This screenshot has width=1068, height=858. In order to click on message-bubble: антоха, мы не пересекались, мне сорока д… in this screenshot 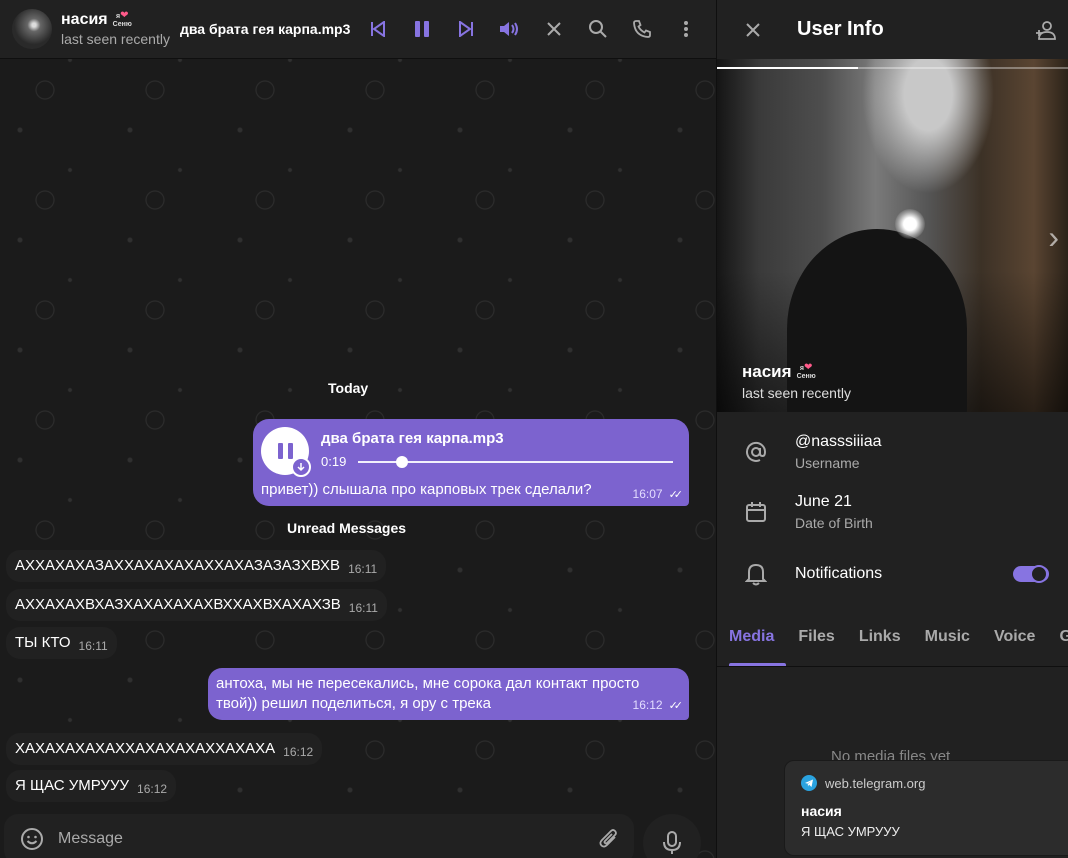, I will do `click(448, 694)`.